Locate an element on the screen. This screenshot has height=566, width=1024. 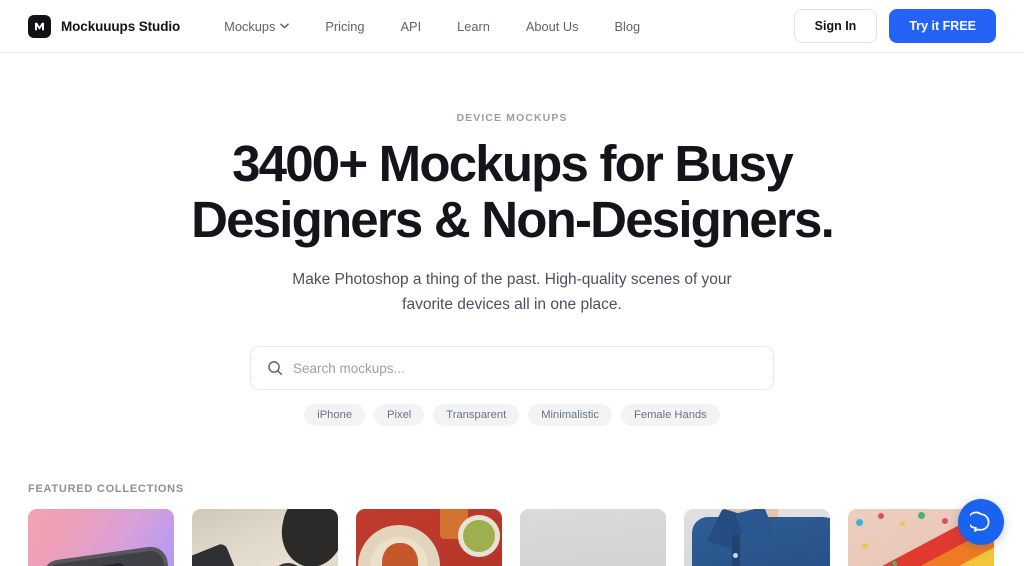
search-box is located at coordinates (512, 368).